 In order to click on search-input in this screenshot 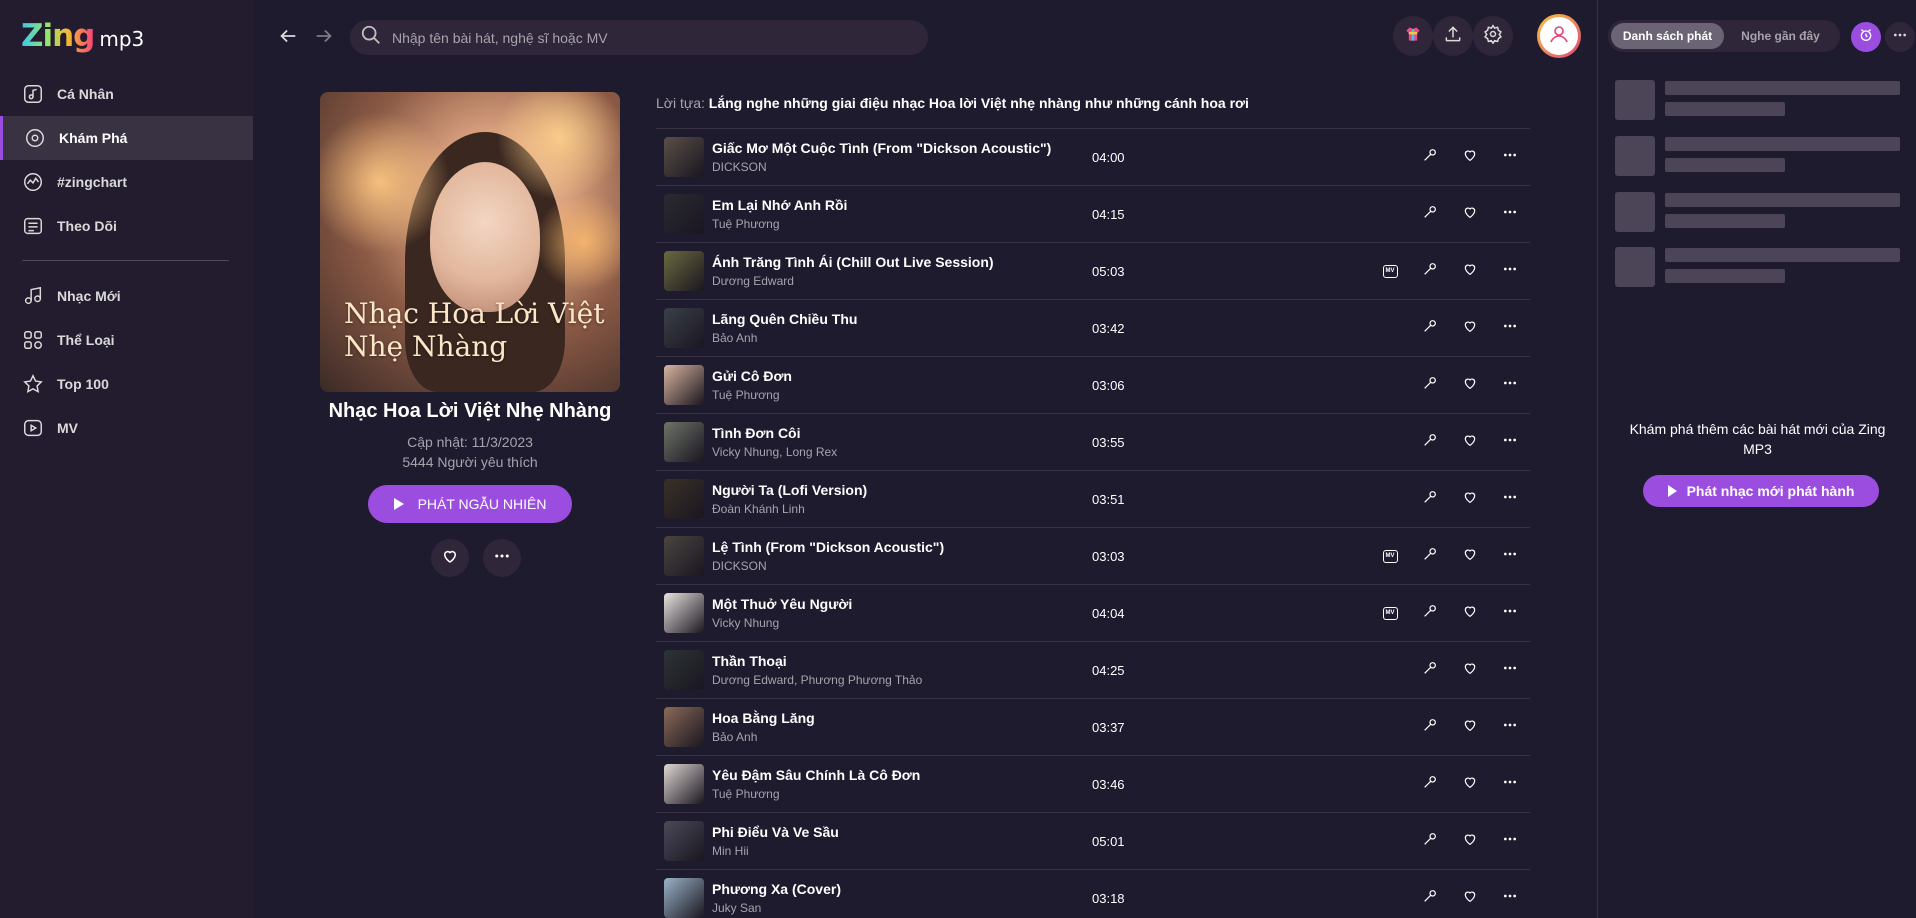, I will do `click(660, 37)`.